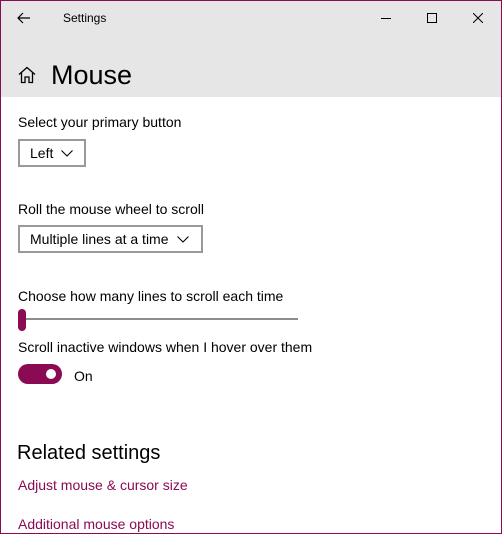  I want to click on lines-slider-thumb, so click(22, 320).